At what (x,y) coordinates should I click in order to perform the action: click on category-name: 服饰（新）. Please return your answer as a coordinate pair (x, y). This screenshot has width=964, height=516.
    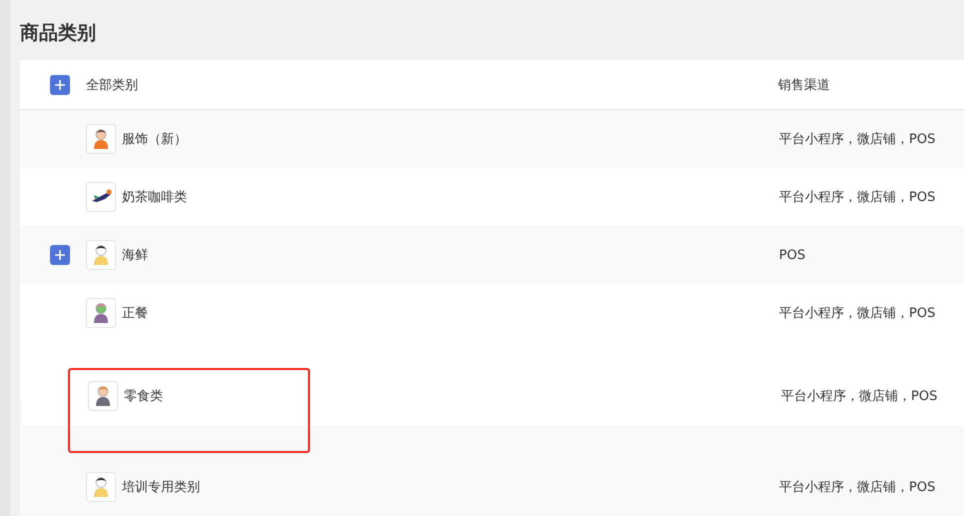
    Looking at the image, I should click on (155, 139).